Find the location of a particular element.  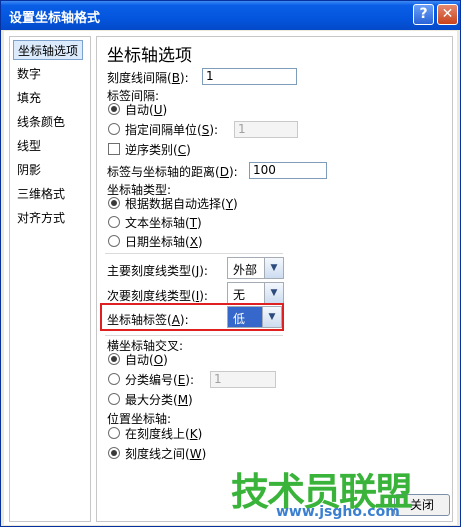

sidebar-item-alignment: 对齐方式 is located at coordinates (50, 218).